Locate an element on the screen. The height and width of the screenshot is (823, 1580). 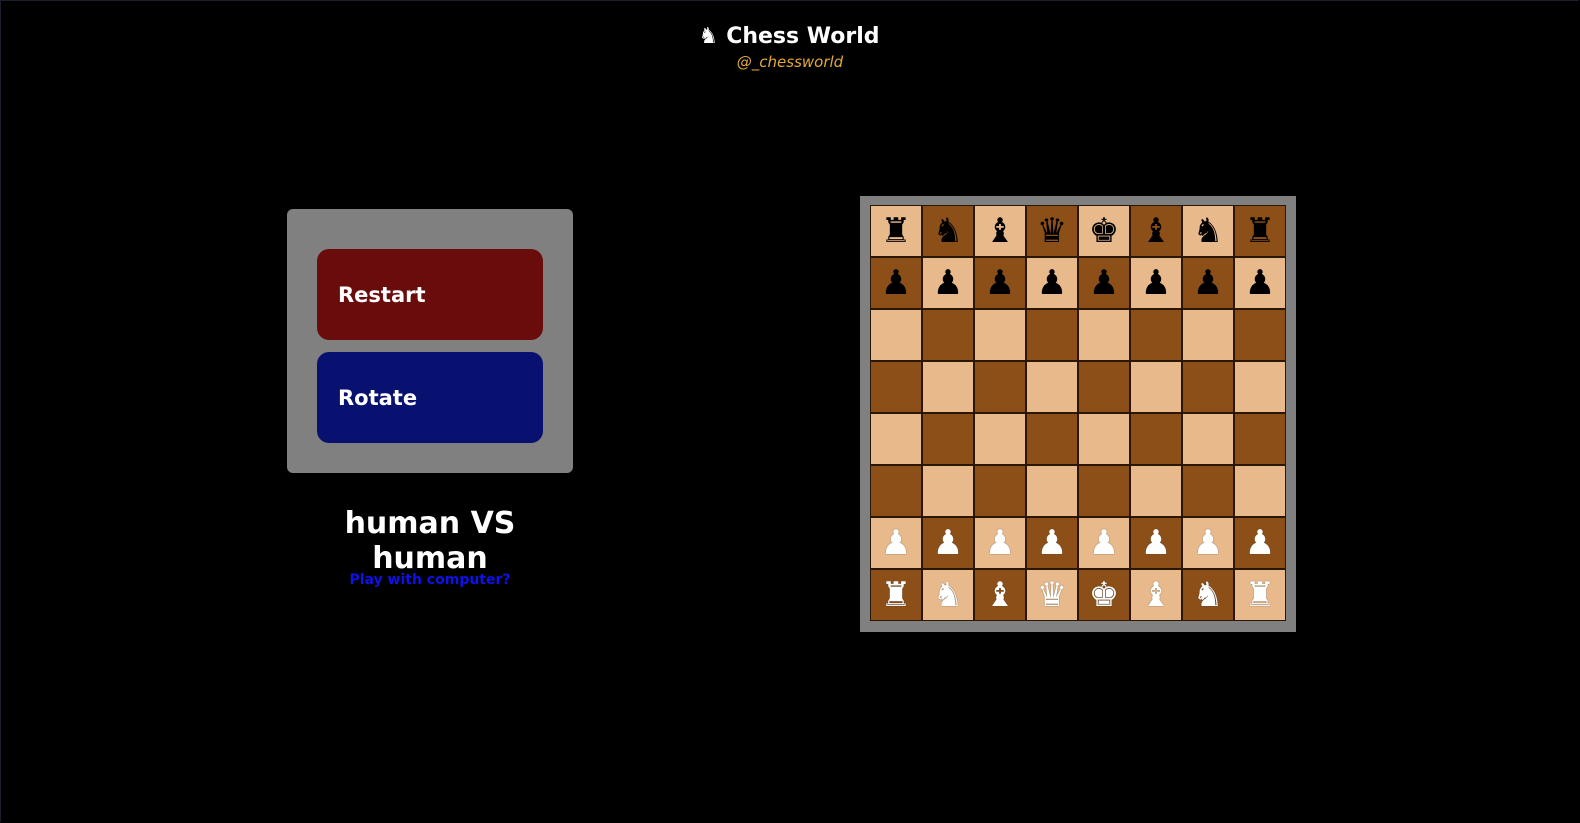
square-b3 is located at coordinates (948, 491).